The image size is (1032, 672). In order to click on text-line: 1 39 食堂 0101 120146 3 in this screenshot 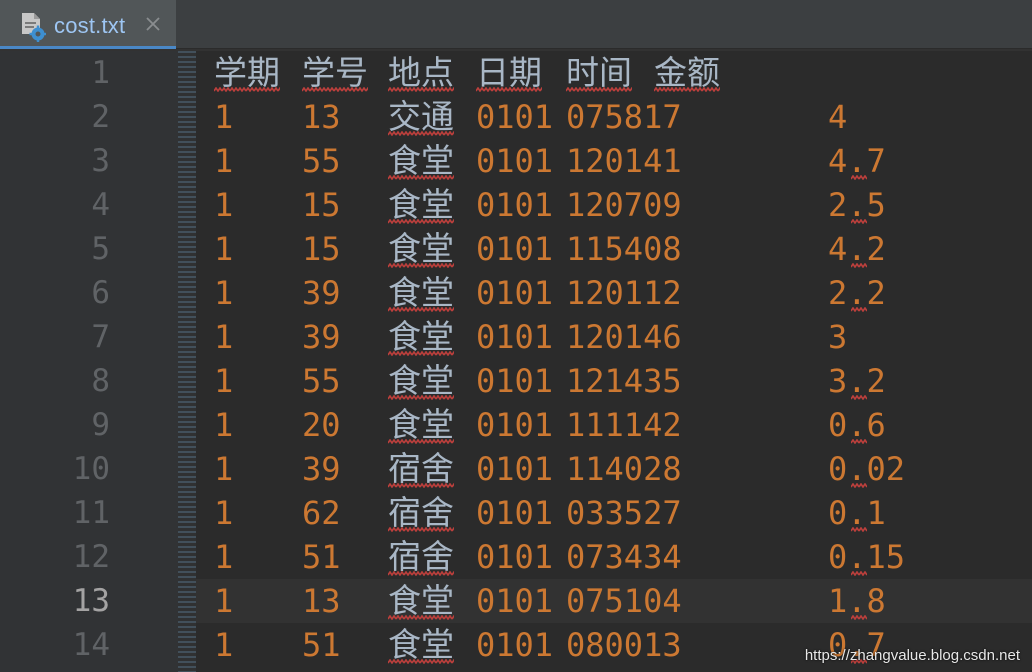, I will do `click(614, 337)`.